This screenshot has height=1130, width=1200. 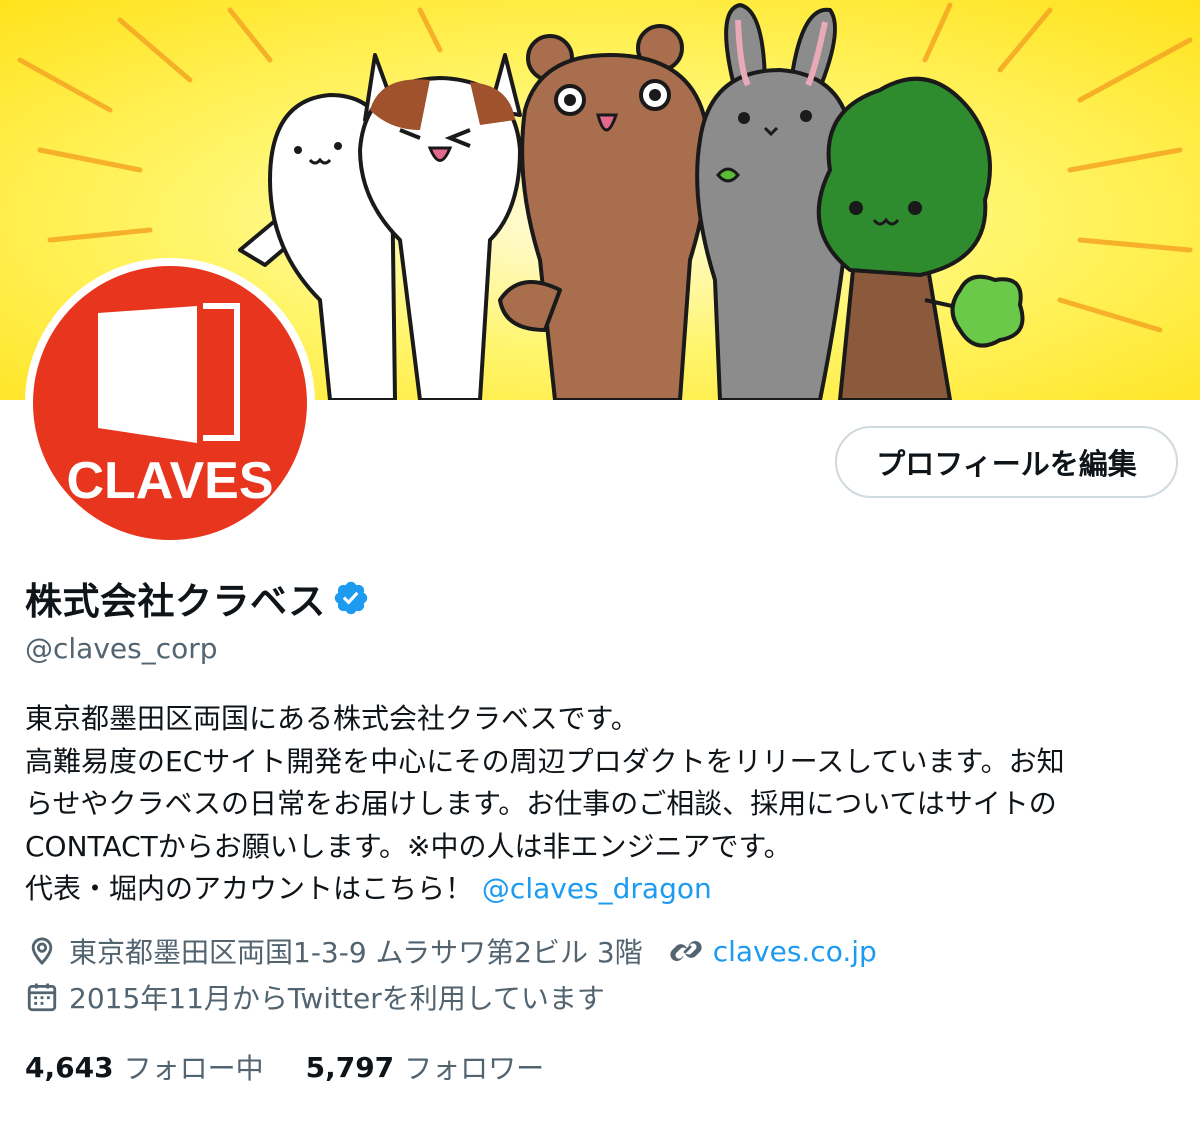 I want to click on profile-avatar: CLAVES, so click(x=170, y=403).